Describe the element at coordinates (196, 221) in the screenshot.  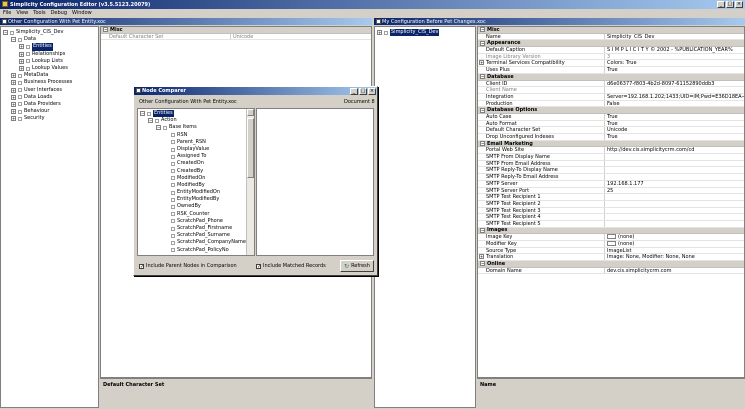
I see `tree-node: ScratchPad_Phone` at that location.